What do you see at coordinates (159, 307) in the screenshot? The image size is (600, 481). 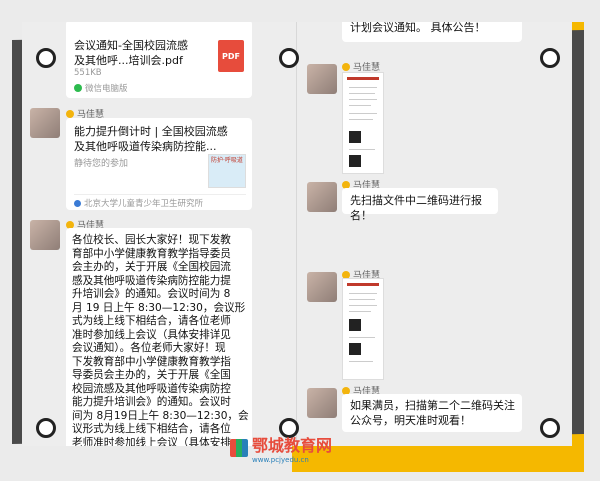 I see `long-text-line: 月 19 日上午 8:30—12:30，会议形` at bounding box center [159, 307].